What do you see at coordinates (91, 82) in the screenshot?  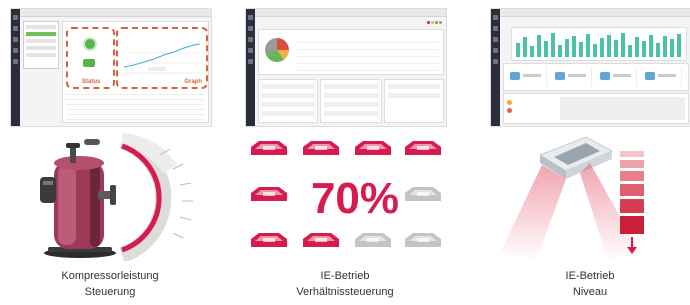 I see `status-tag: Status` at bounding box center [91, 82].